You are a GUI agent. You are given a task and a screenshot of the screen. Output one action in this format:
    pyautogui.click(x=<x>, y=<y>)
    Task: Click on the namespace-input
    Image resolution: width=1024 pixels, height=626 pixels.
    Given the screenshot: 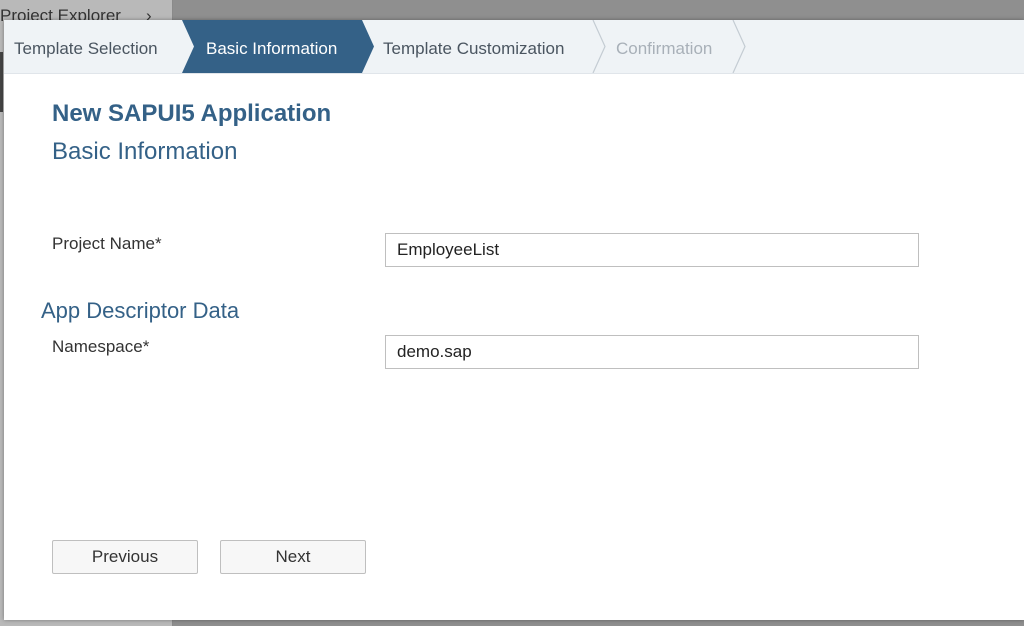 What is the action you would take?
    pyautogui.click(x=652, y=352)
    